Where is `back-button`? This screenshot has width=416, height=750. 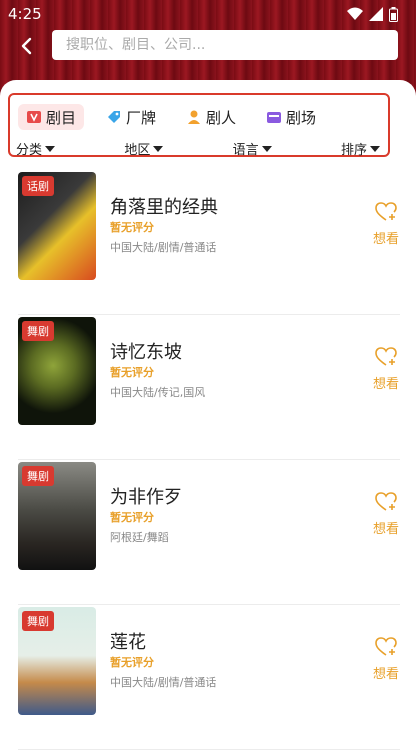 back-button is located at coordinates (26, 46).